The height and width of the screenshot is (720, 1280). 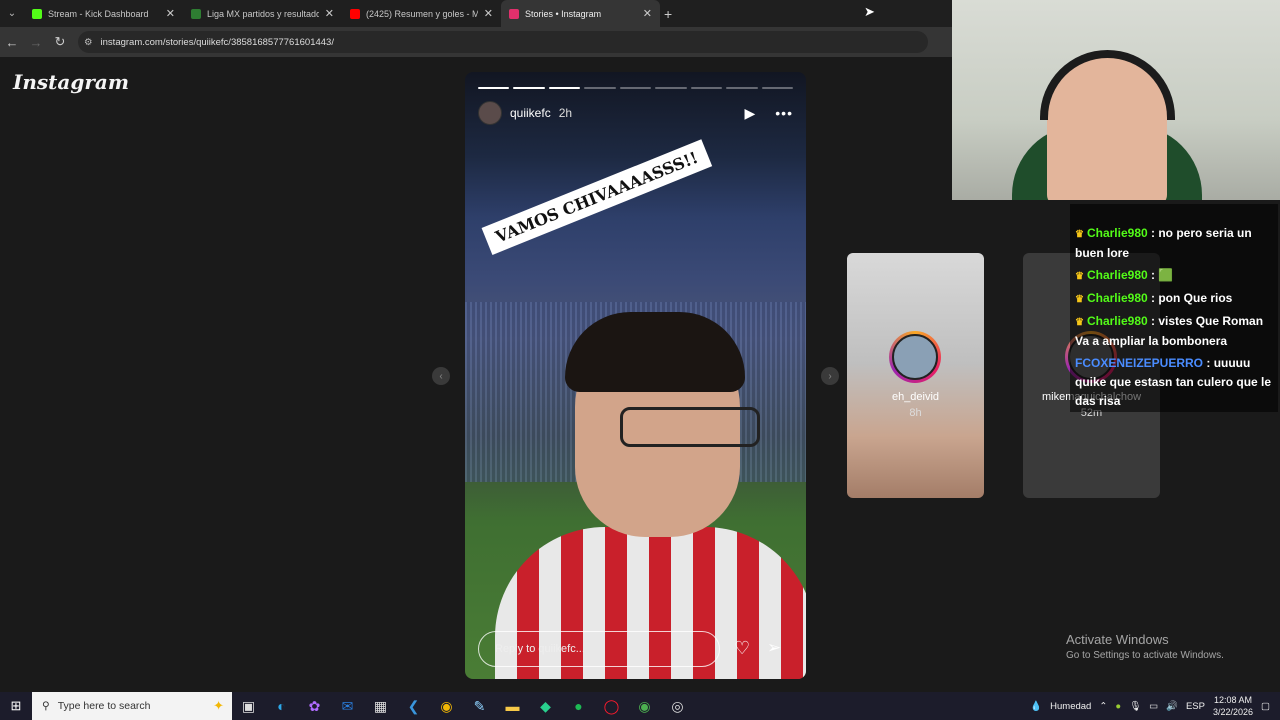 I want to click on outlook-icon: ✉, so click(x=347, y=706).